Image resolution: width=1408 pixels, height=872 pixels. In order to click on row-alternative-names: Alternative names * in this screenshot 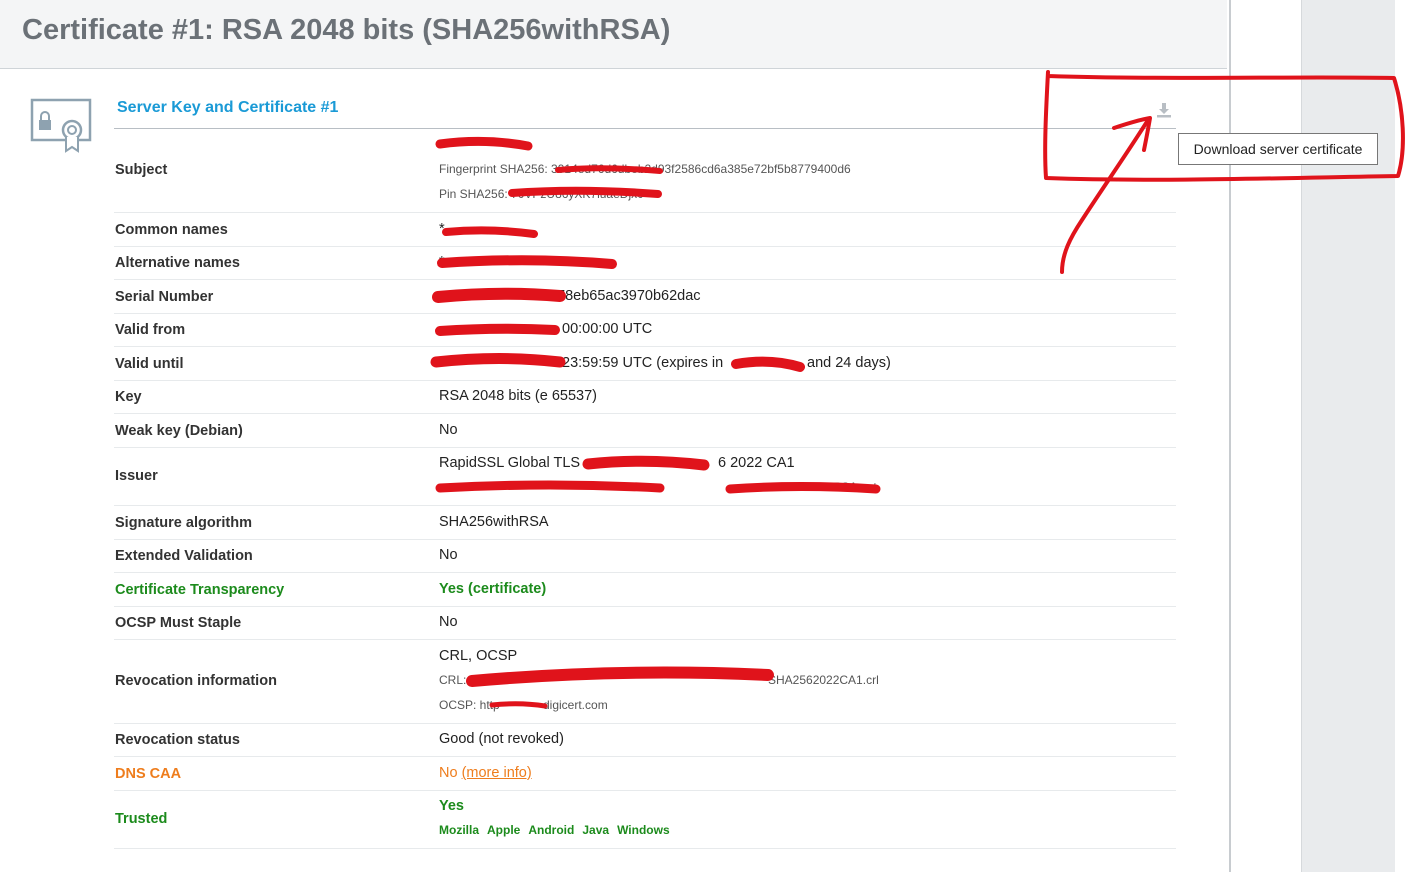, I will do `click(645, 263)`.